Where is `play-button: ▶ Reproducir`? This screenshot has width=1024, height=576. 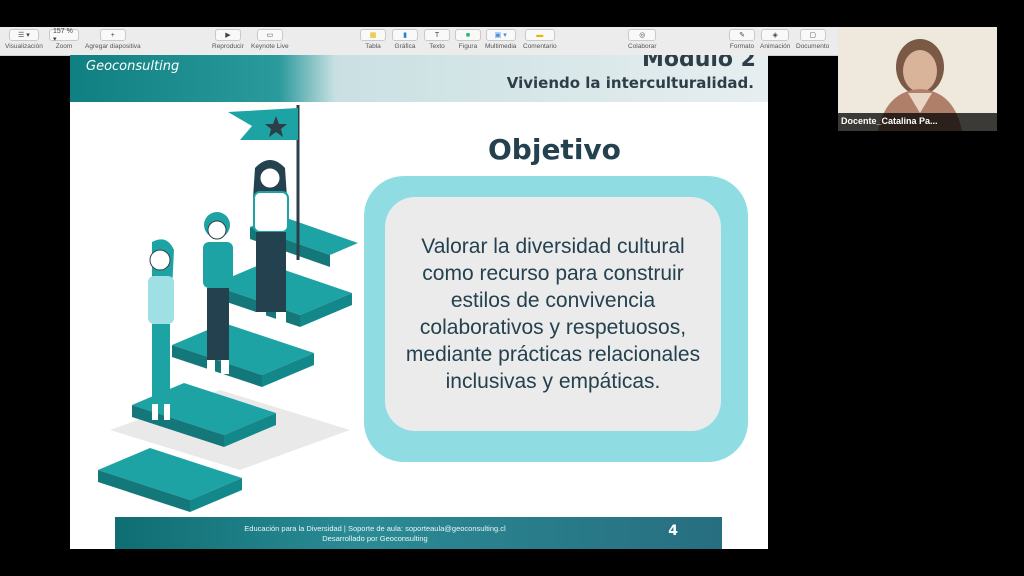 play-button: ▶ Reproducir is located at coordinates (228, 39).